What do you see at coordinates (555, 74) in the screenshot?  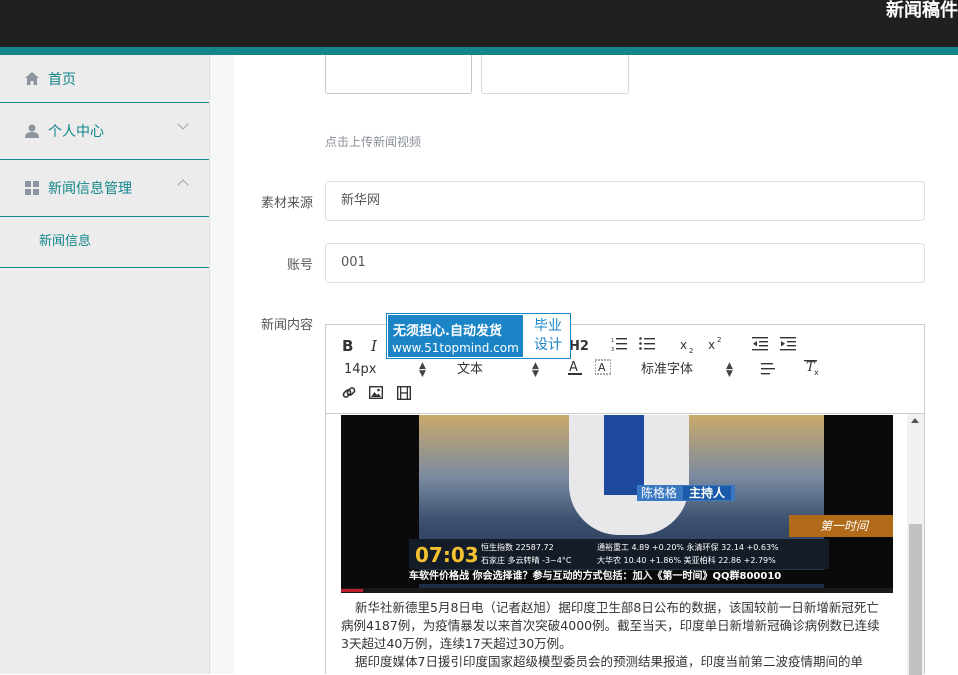 I see `video-upload-box` at bounding box center [555, 74].